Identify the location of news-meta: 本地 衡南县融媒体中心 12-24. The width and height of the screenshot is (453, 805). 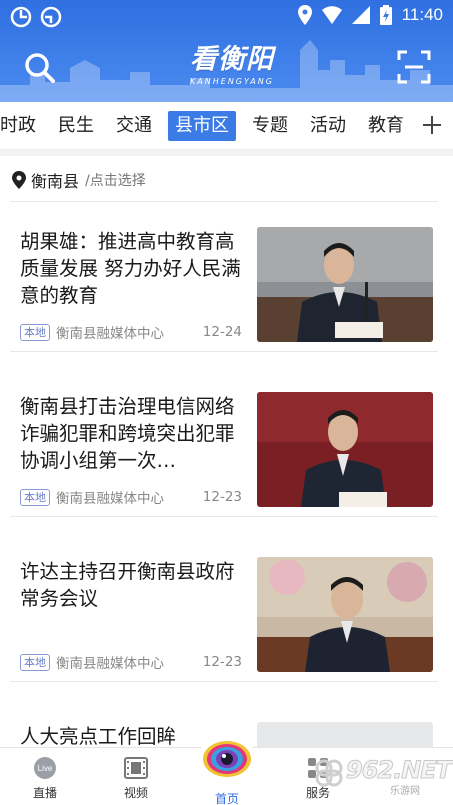
(131, 332).